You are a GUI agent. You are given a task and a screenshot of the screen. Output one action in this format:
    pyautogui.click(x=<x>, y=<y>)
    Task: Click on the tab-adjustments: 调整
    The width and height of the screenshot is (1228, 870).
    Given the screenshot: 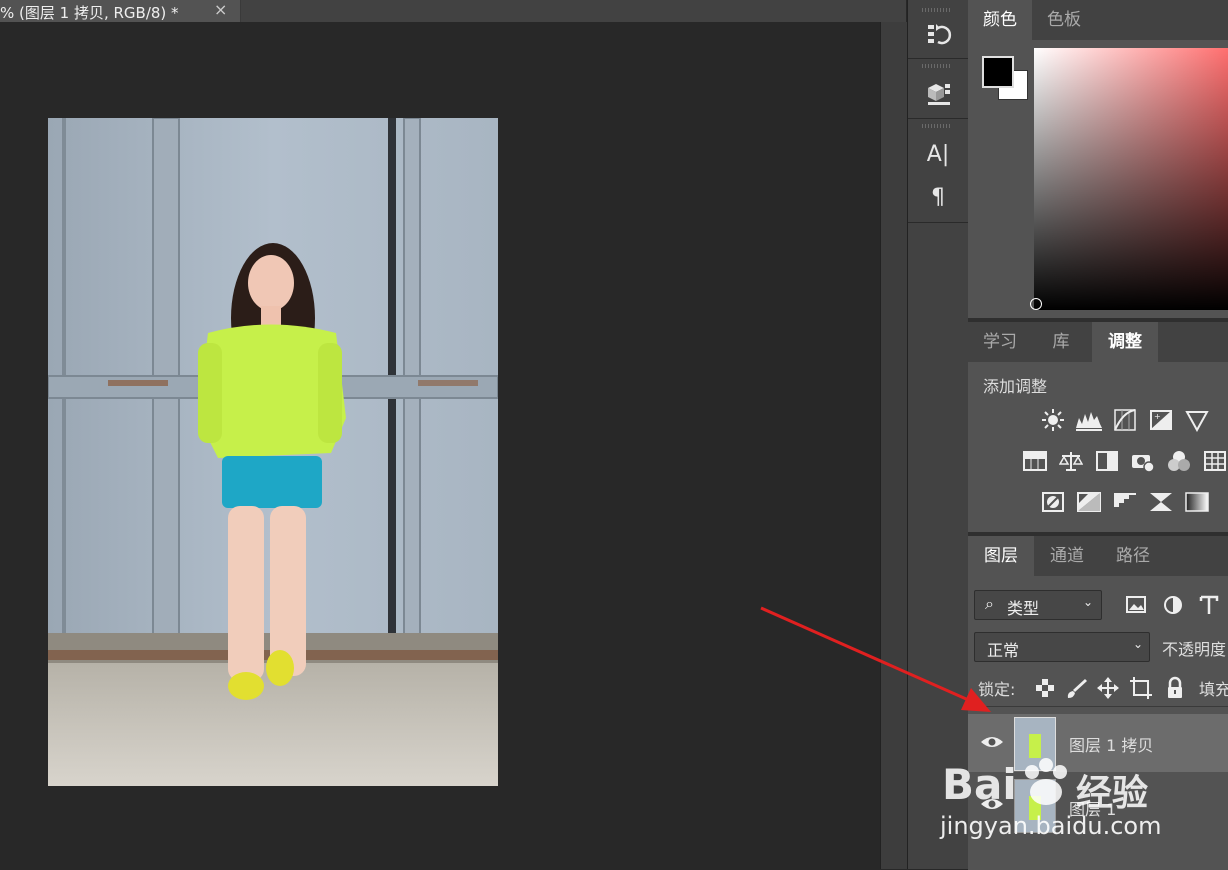 What is the action you would take?
    pyautogui.click(x=1125, y=342)
    